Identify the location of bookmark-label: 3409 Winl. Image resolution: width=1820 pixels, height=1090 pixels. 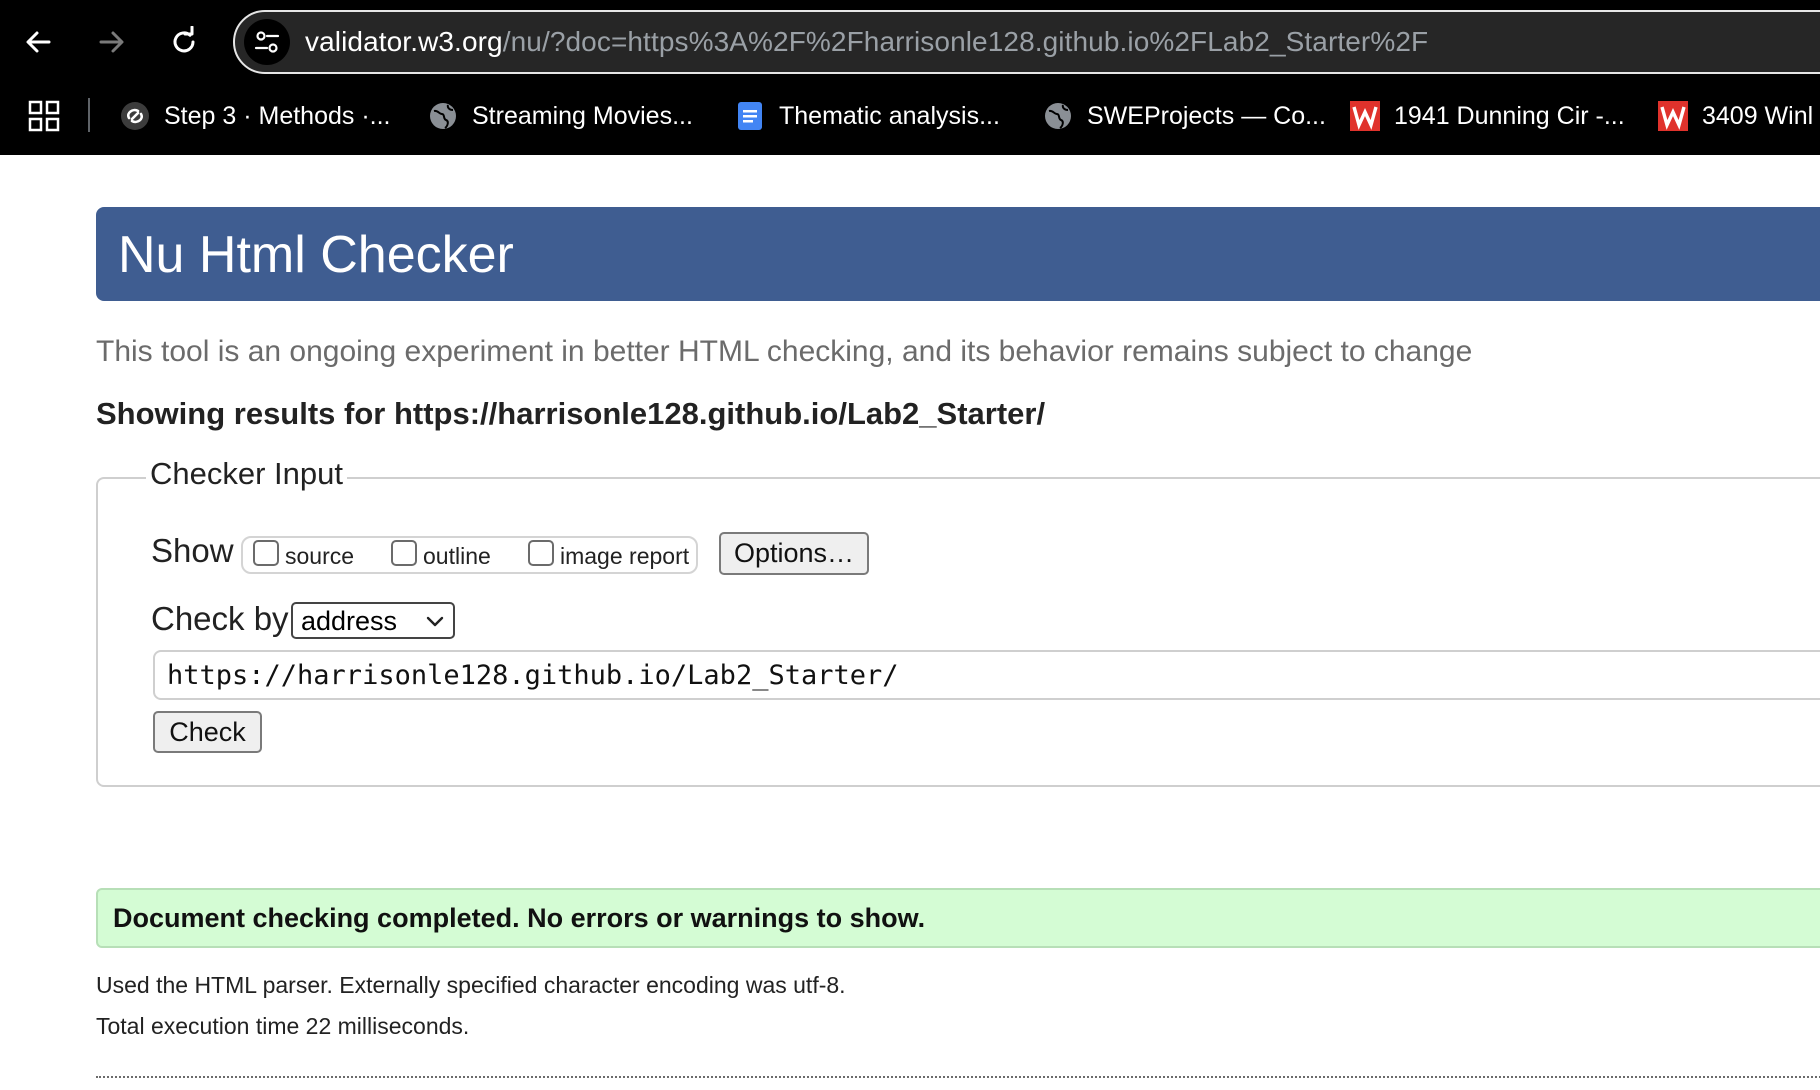
(1758, 115).